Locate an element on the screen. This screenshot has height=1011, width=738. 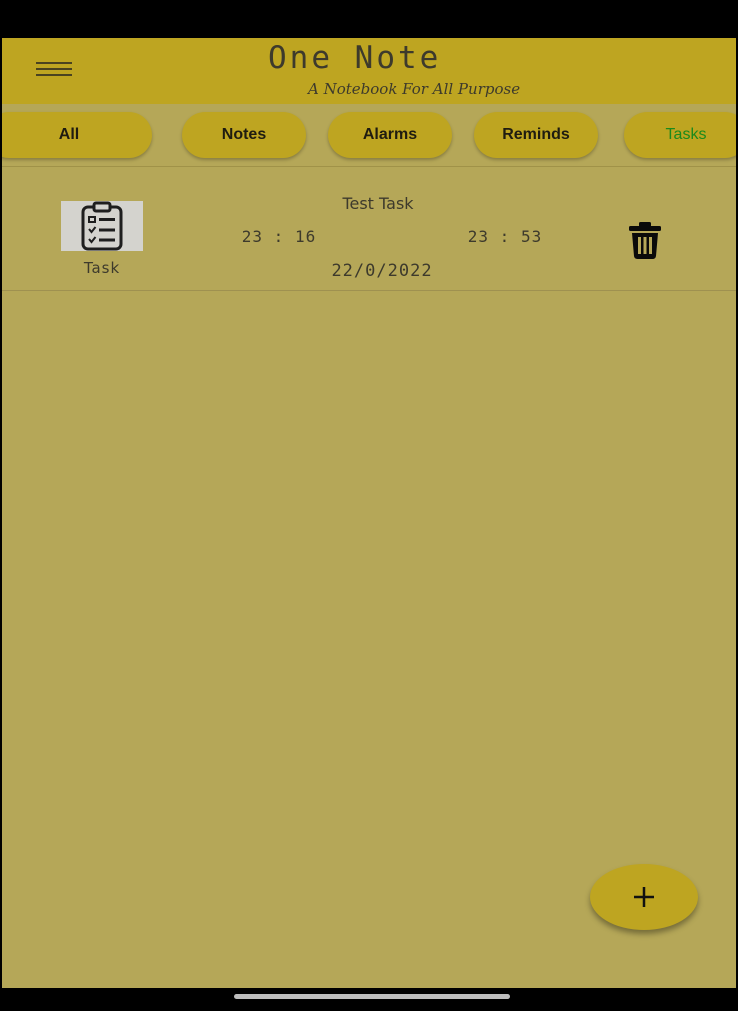
app-bar: One Note A Notebook For All Purpose is located at coordinates (369, 71).